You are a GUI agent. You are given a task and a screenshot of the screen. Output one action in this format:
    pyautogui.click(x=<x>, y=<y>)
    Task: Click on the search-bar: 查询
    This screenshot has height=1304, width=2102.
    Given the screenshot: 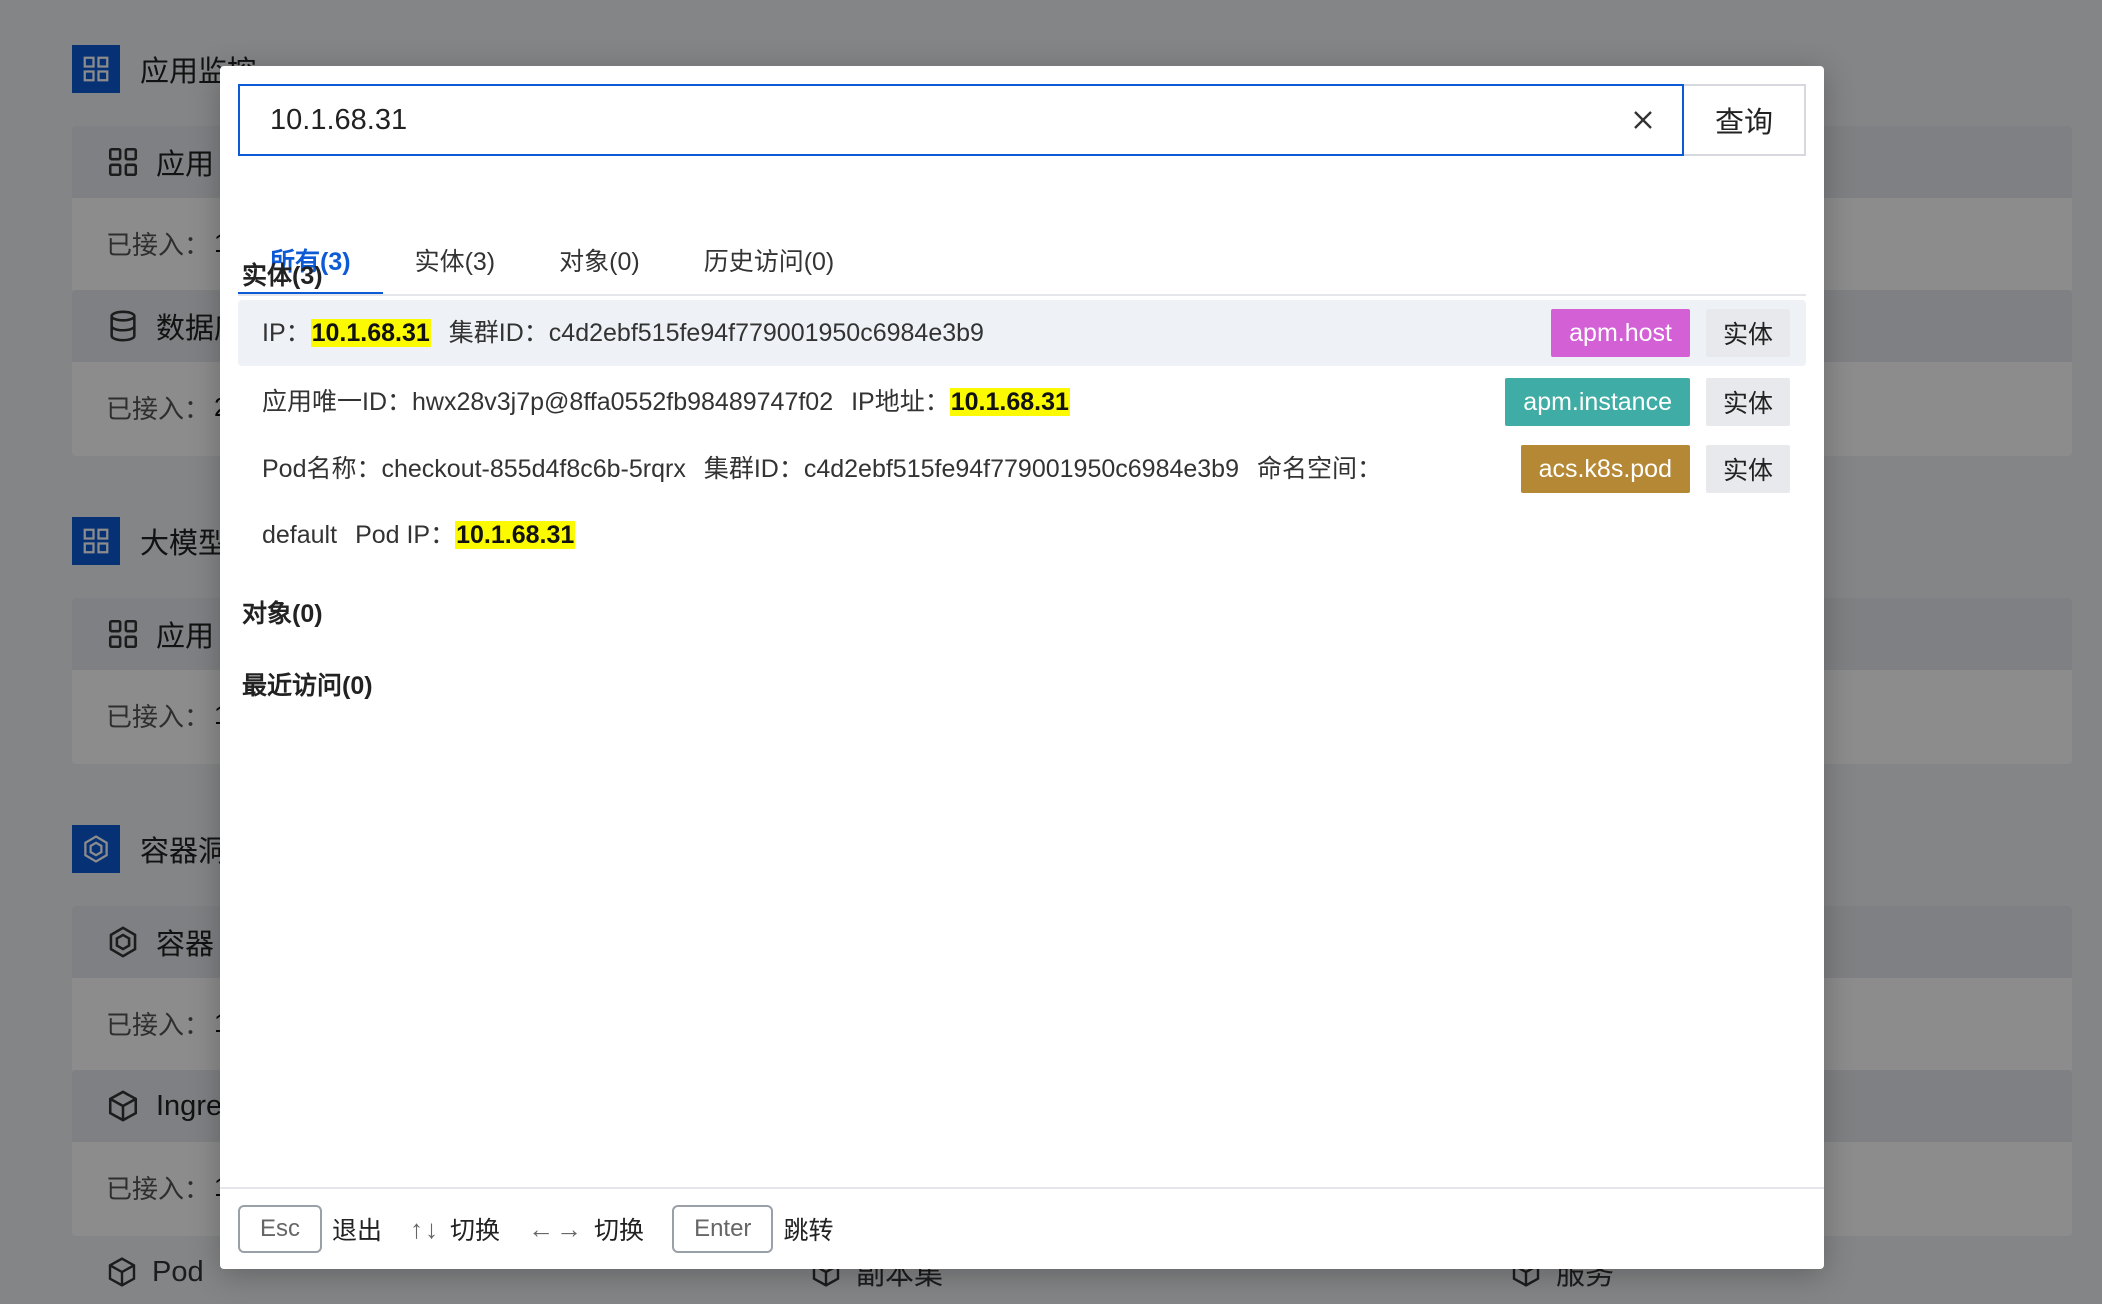 What is the action you would take?
    pyautogui.click(x=1022, y=120)
    